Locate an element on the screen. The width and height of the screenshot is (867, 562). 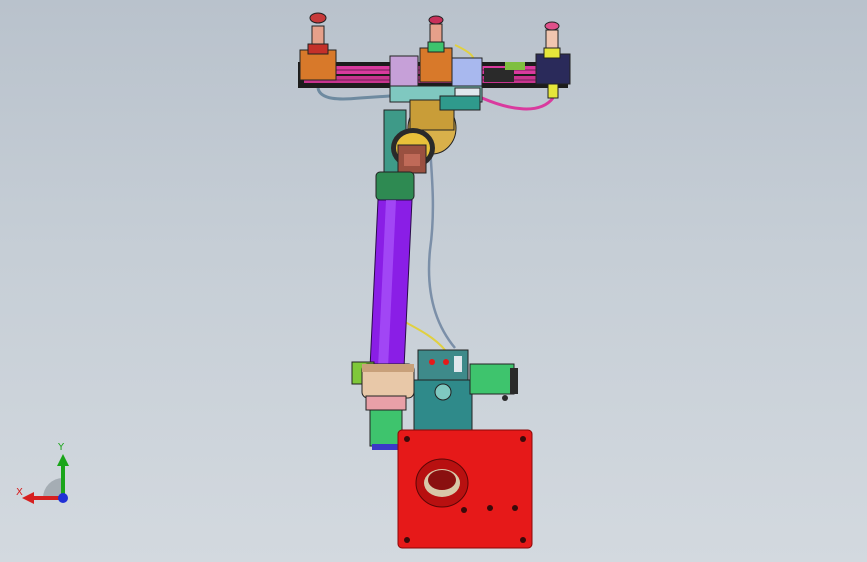
motor is located at coordinates (386, 428).